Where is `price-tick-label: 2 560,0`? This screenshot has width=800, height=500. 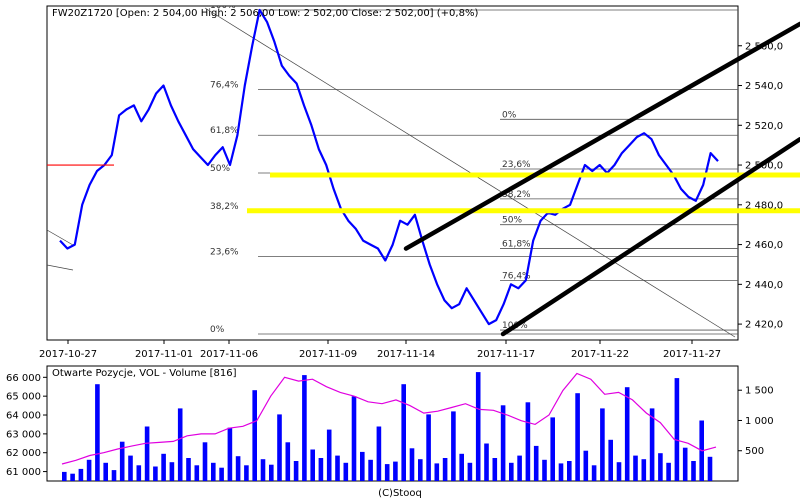 price-tick-label: 2 560,0 is located at coordinates (764, 46).